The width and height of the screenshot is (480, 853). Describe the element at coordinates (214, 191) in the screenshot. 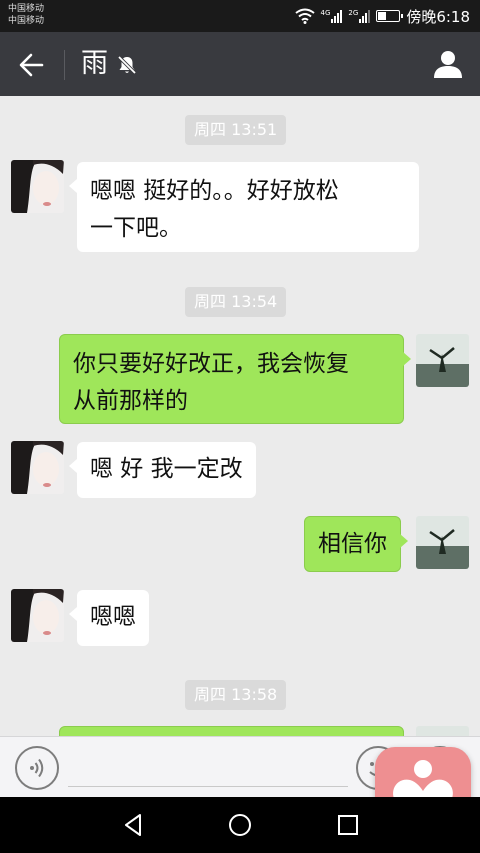

I see `message-line: 嗯嗯 挺好的。。好好放松` at that location.